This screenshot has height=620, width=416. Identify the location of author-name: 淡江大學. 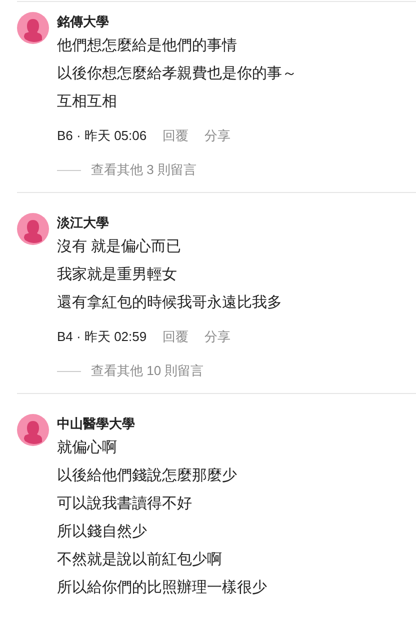
(83, 223).